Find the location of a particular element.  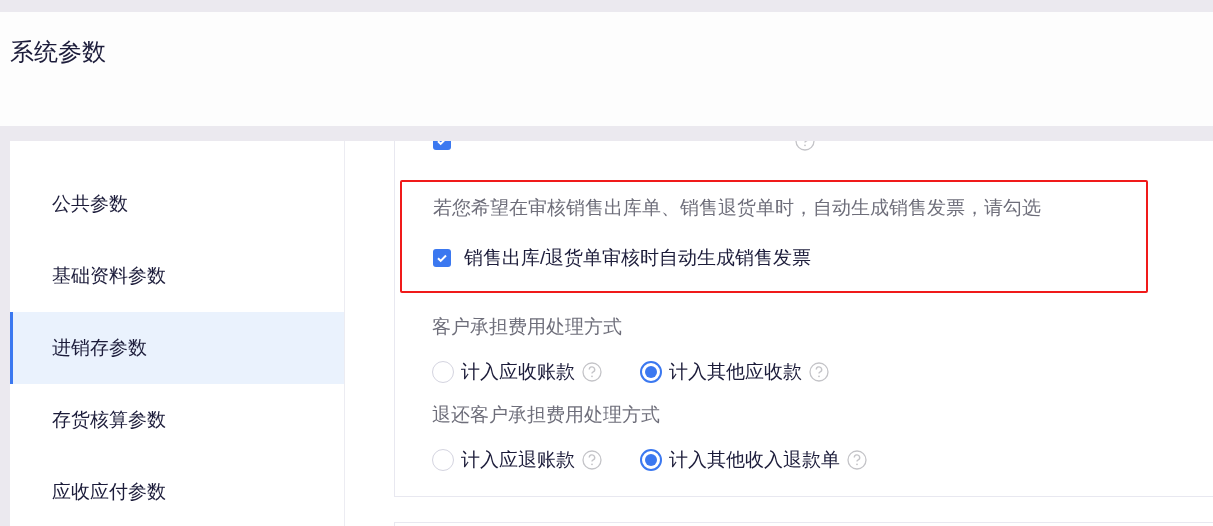

page-title: 系统参数 is located at coordinates (58, 52).